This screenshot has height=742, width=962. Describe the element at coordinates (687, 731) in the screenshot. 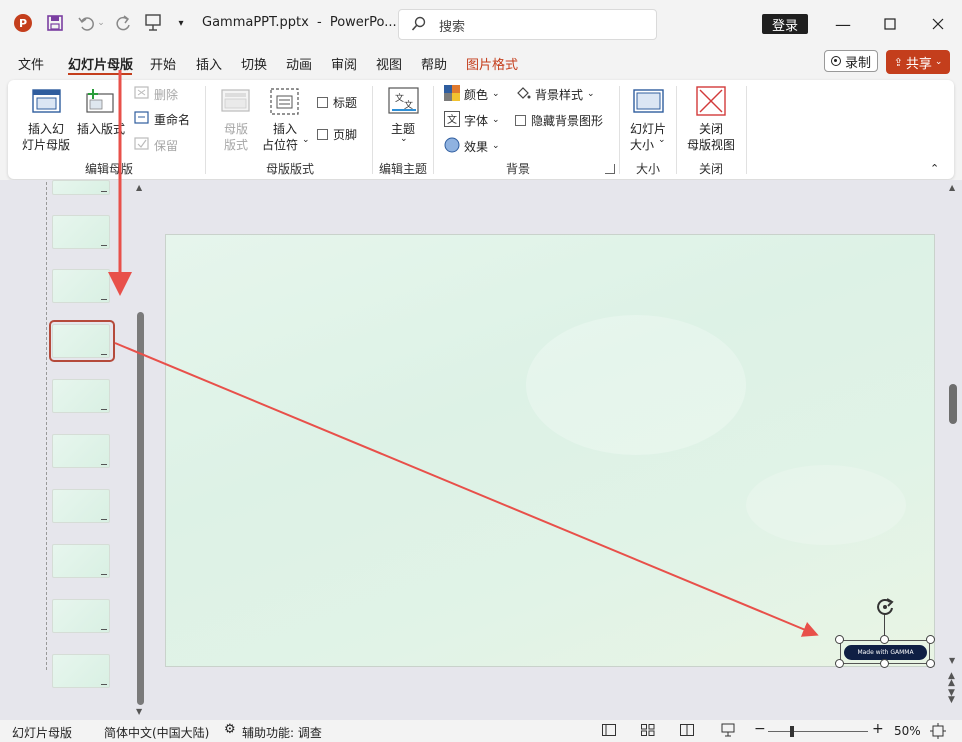

I see `reading-view-icon` at that location.